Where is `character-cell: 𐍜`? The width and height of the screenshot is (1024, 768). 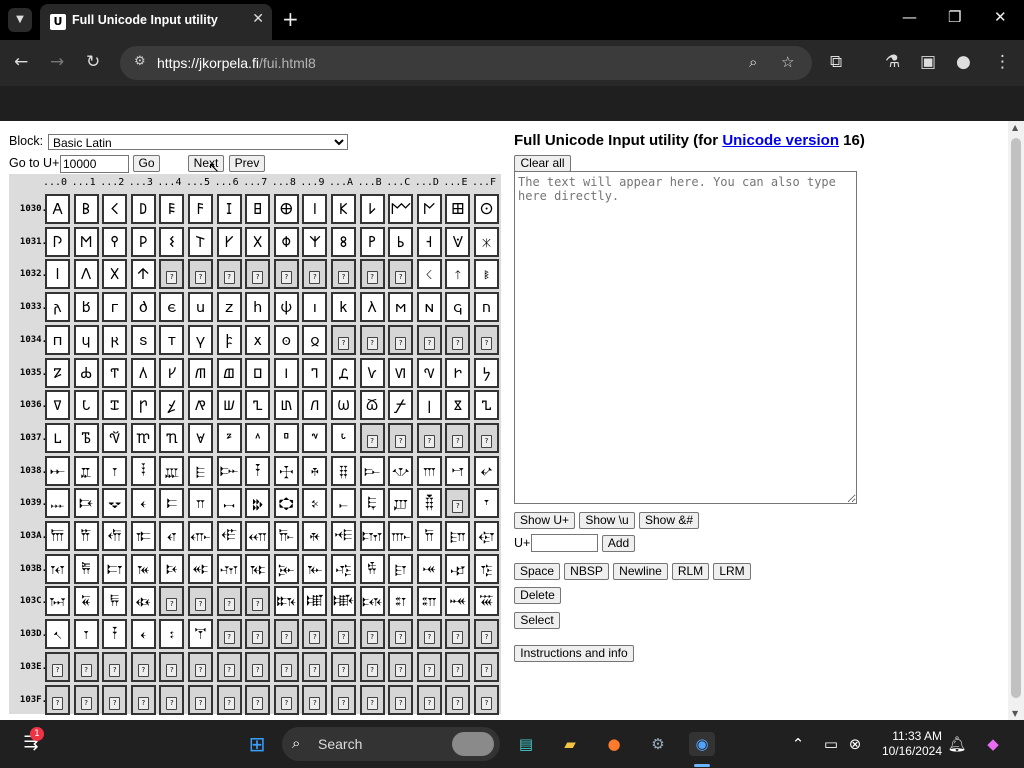 character-cell: 𐍜 is located at coordinates (401, 372).